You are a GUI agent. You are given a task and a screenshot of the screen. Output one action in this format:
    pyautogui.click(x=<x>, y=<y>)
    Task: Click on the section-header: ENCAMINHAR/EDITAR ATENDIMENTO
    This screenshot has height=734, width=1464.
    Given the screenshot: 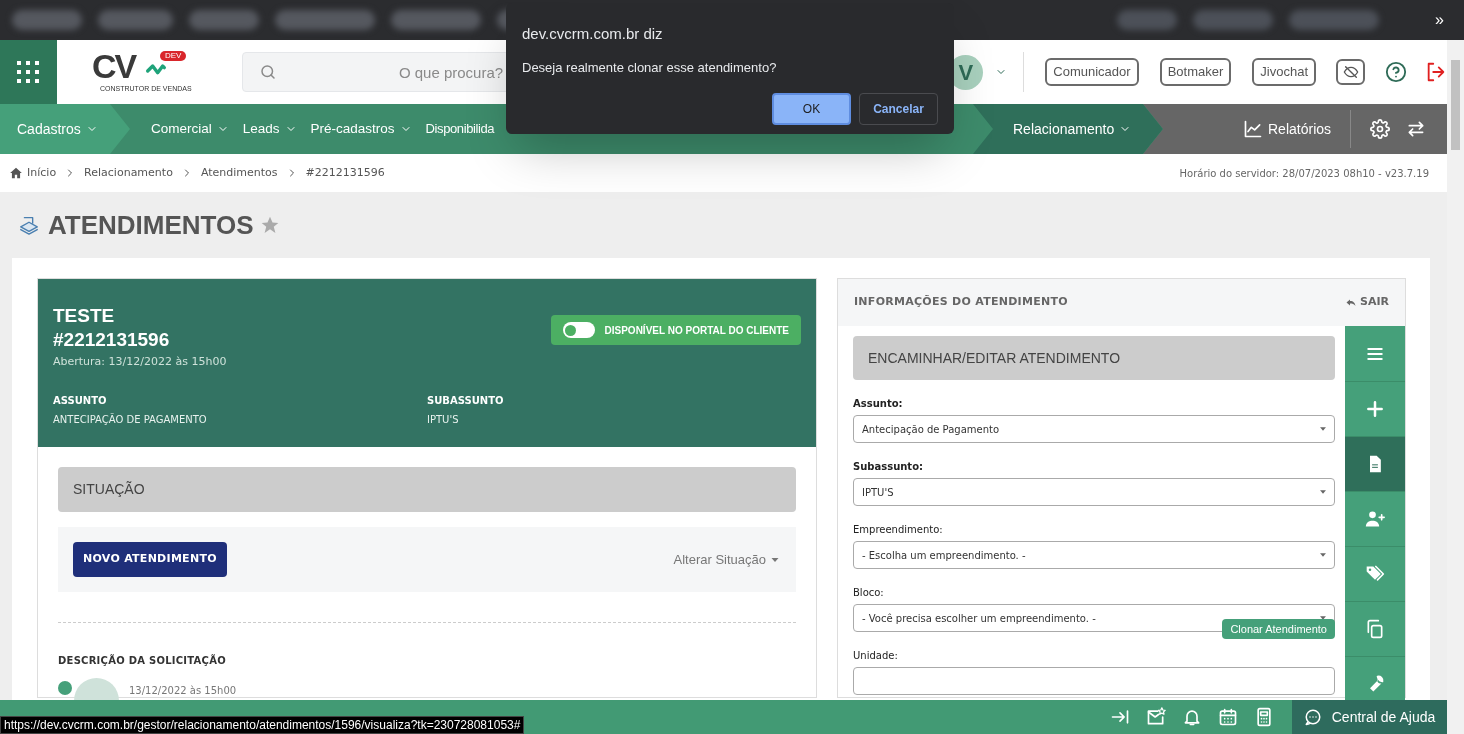 What is the action you would take?
    pyautogui.click(x=1094, y=358)
    